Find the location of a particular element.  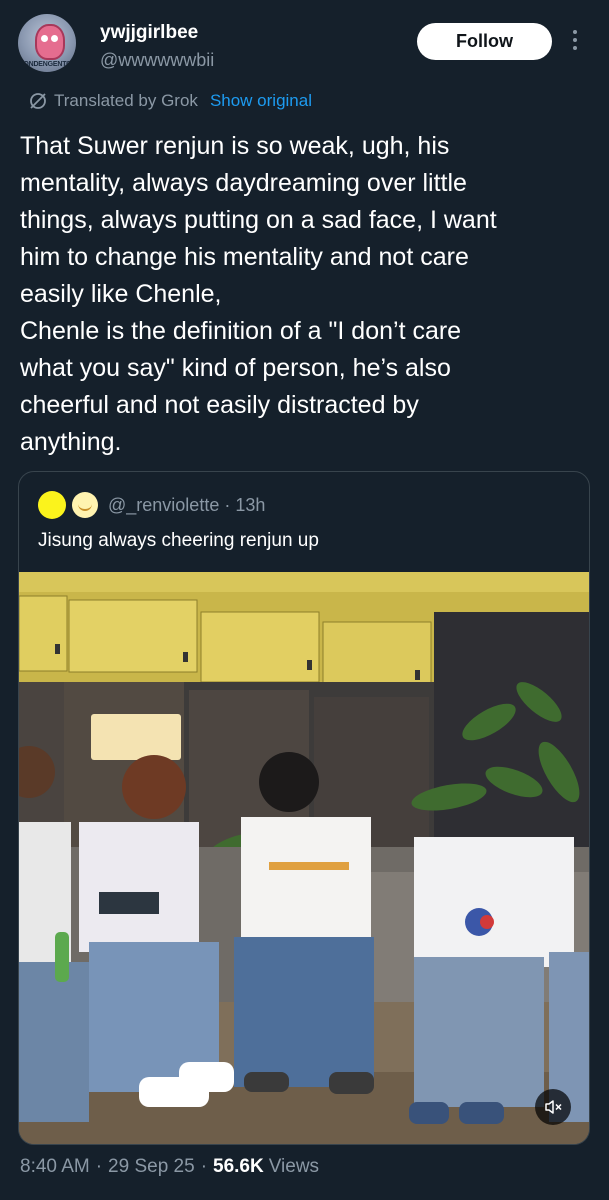

avatar-caption: RONDENGENTOT is located at coordinates (47, 64).